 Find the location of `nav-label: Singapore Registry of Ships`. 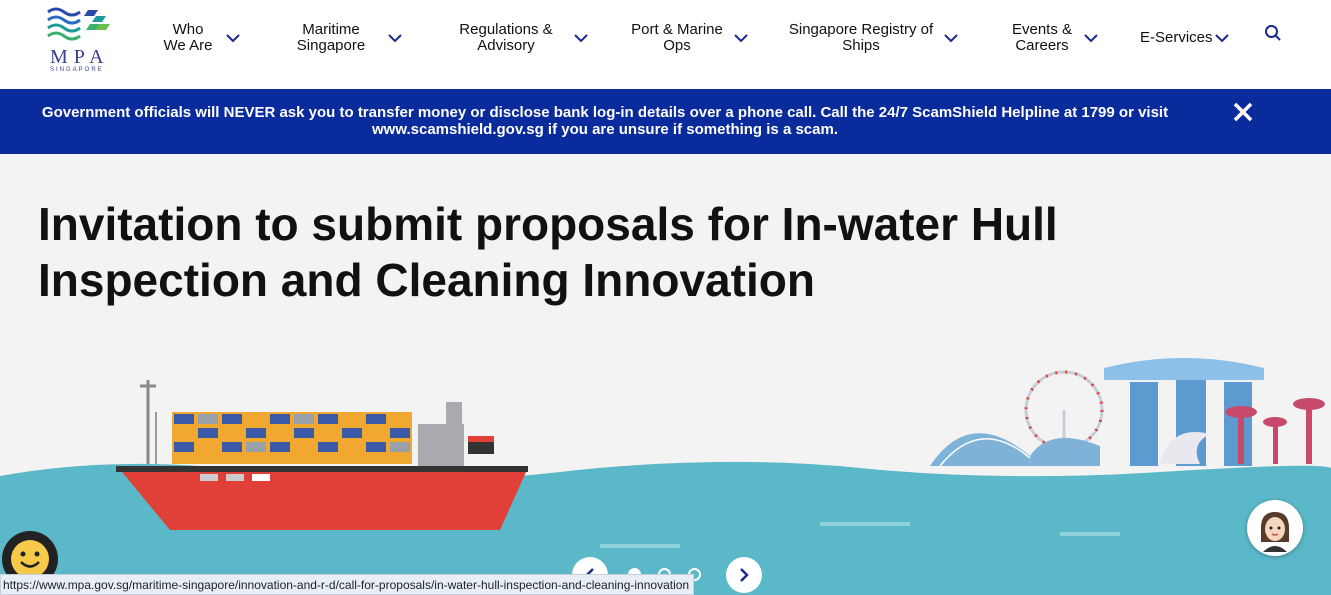

nav-label: Singapore Registry of Ships is located at coordinates (861, 37).